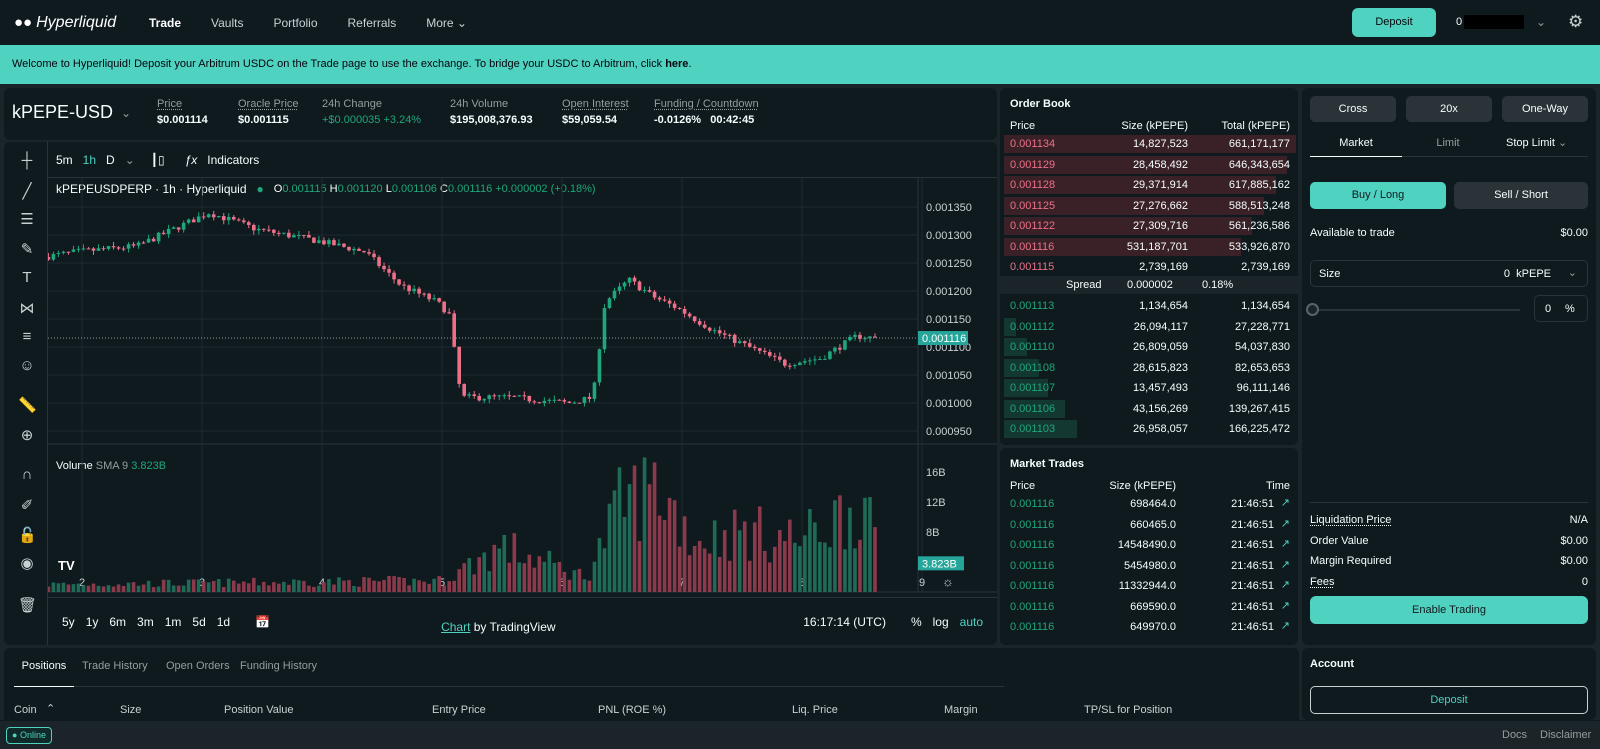 This screenshot has width=1600, height=749. Describe the element at coordinates (1547, 143) in the screenshot. I see `tab-stop-limit: Stop Limit ⌄` at that location.